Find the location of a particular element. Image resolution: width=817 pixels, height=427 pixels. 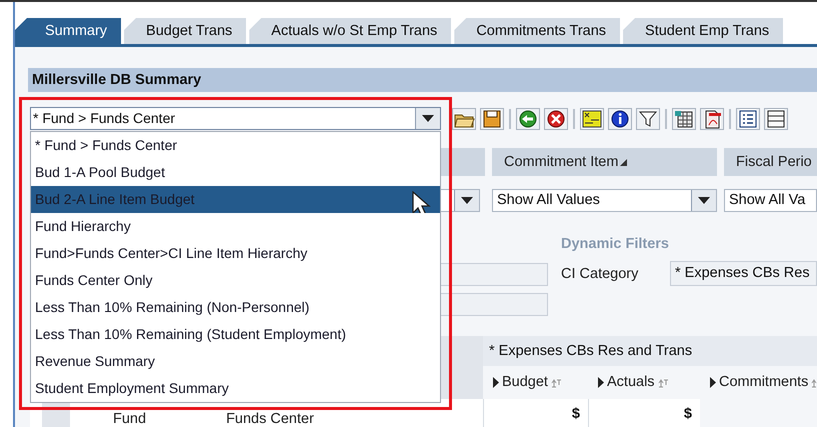

filter-select: Show All Va is located at coordinates (770, 200).